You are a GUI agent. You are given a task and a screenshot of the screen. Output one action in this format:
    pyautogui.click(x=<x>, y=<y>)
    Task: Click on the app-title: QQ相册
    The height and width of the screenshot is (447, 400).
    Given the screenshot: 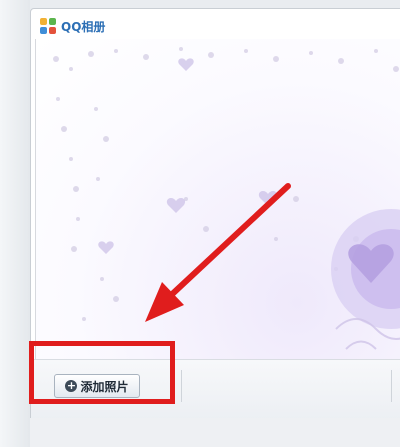 What is the action you would take?
    pyautogui.click(x=83, y=26)
    